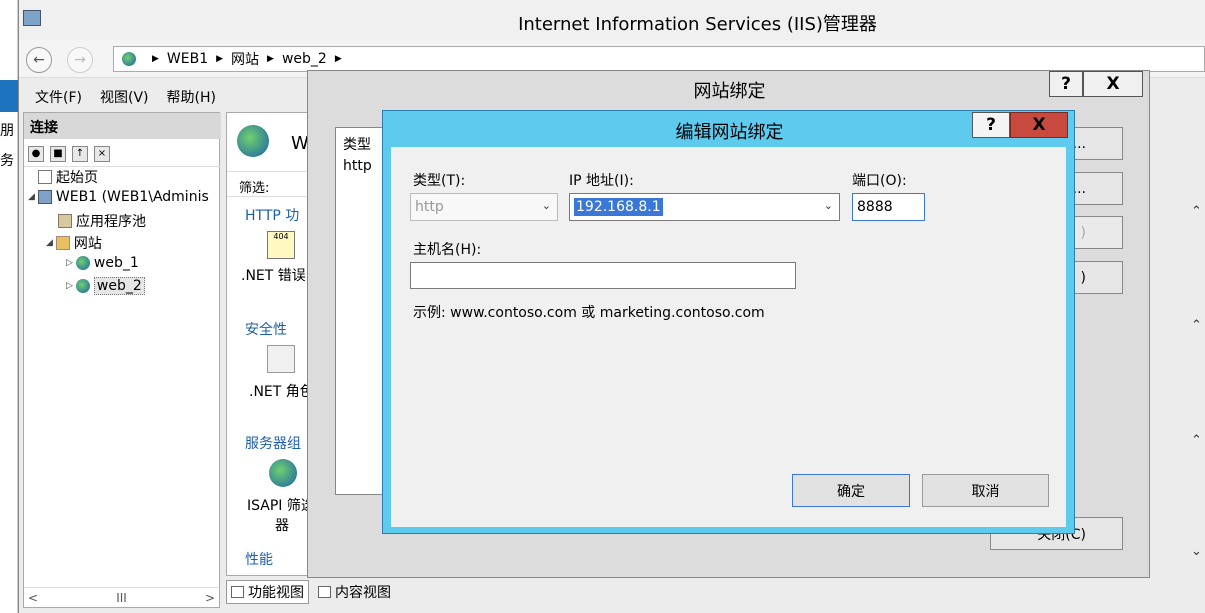 This screenshot has width=1205, height=613. What do you see at coordinates (237, 592) in the screenshot?
I see `features-view-icon` at bounding box center [237, 592].